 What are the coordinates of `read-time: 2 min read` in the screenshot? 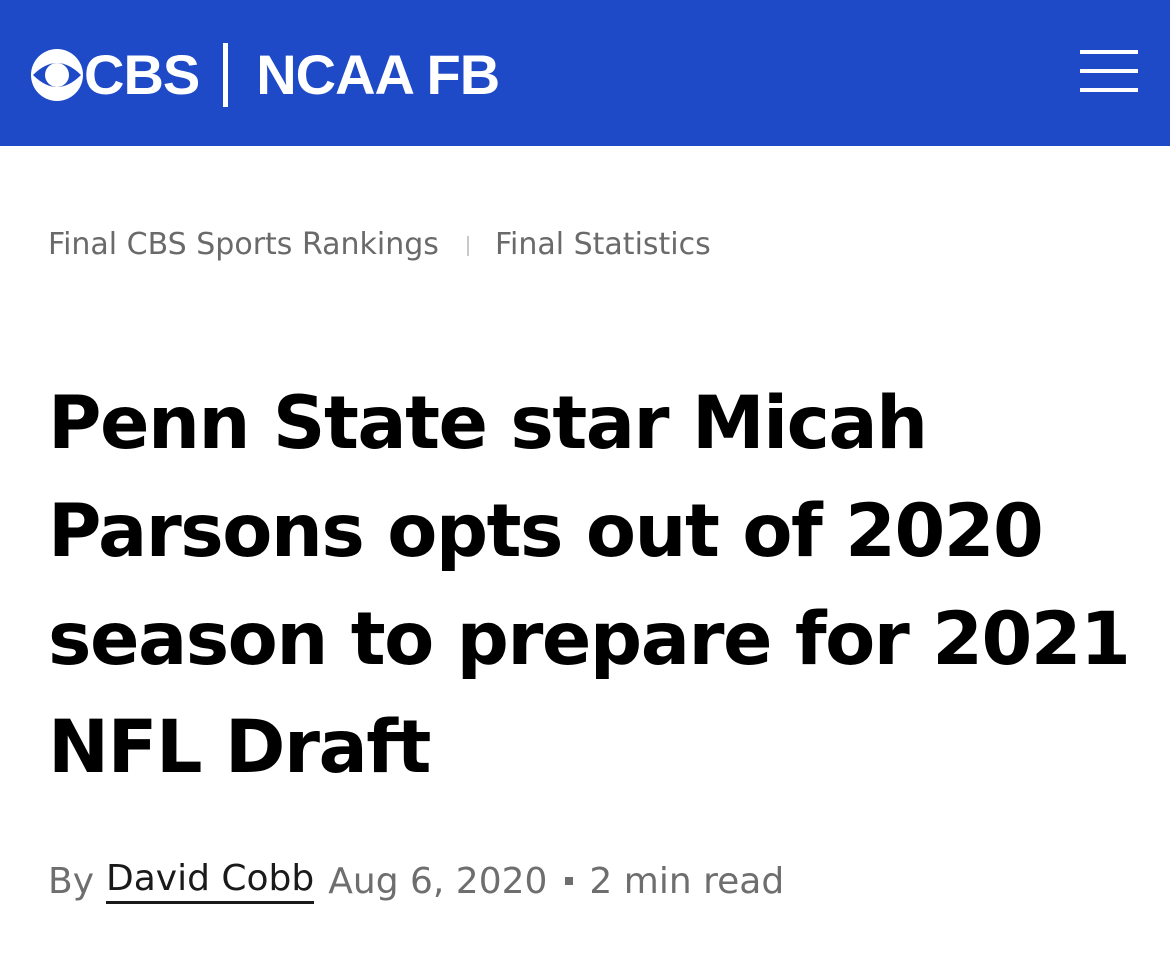 It's located at (687, 881).